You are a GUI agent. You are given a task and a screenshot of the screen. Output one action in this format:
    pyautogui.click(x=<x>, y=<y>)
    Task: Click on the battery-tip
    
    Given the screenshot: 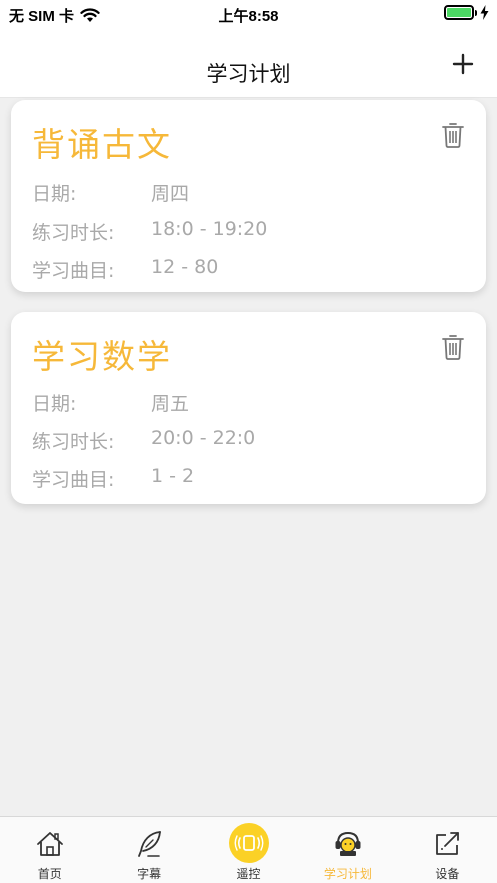 What is the action you would take?
    pyautogui.click(x=476, y=12)
    